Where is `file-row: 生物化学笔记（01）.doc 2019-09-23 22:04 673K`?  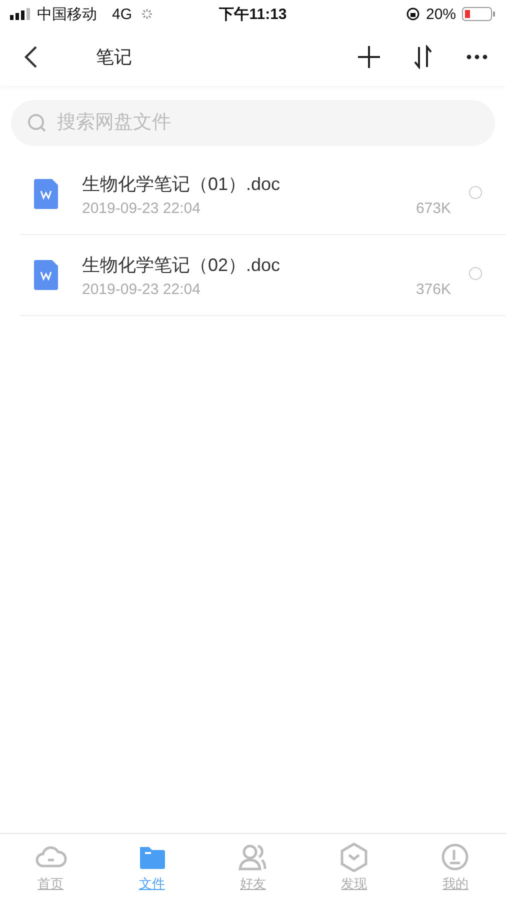
file-row: 生物化学笔记（01）.doc 2019-09-23 22:04 673K is located at coordinates (263, 194).